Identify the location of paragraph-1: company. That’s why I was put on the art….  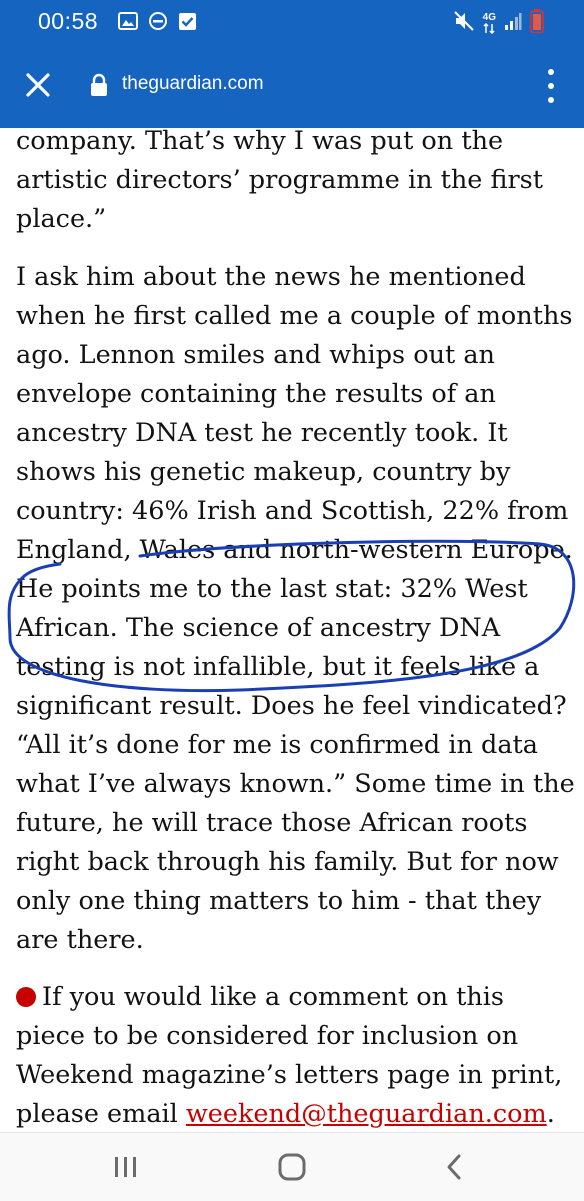
(280, 181).